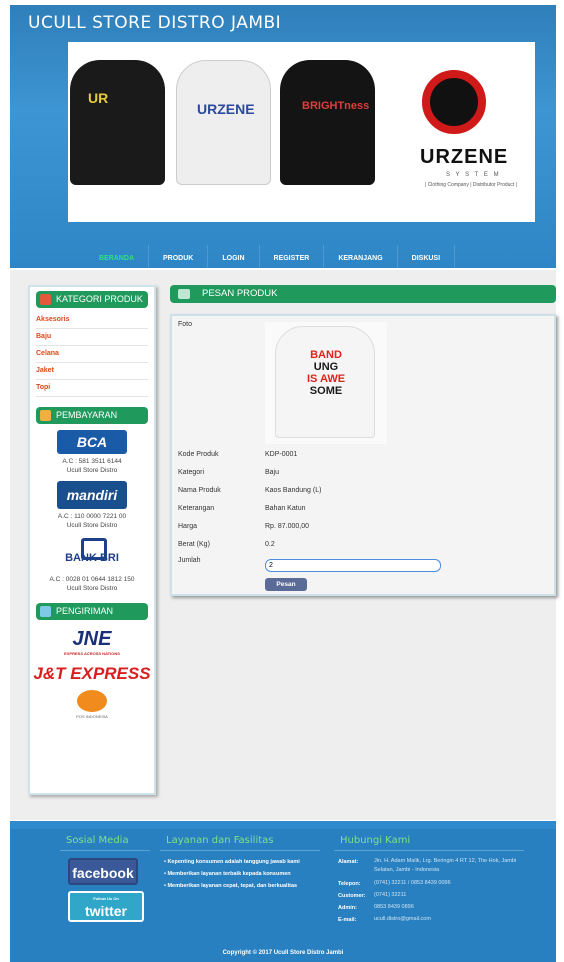 The image size is (564, 962). Describe the element at coordinates (199, 490) in the screenshot. I see `label-nama: Nama Produk` at that location.